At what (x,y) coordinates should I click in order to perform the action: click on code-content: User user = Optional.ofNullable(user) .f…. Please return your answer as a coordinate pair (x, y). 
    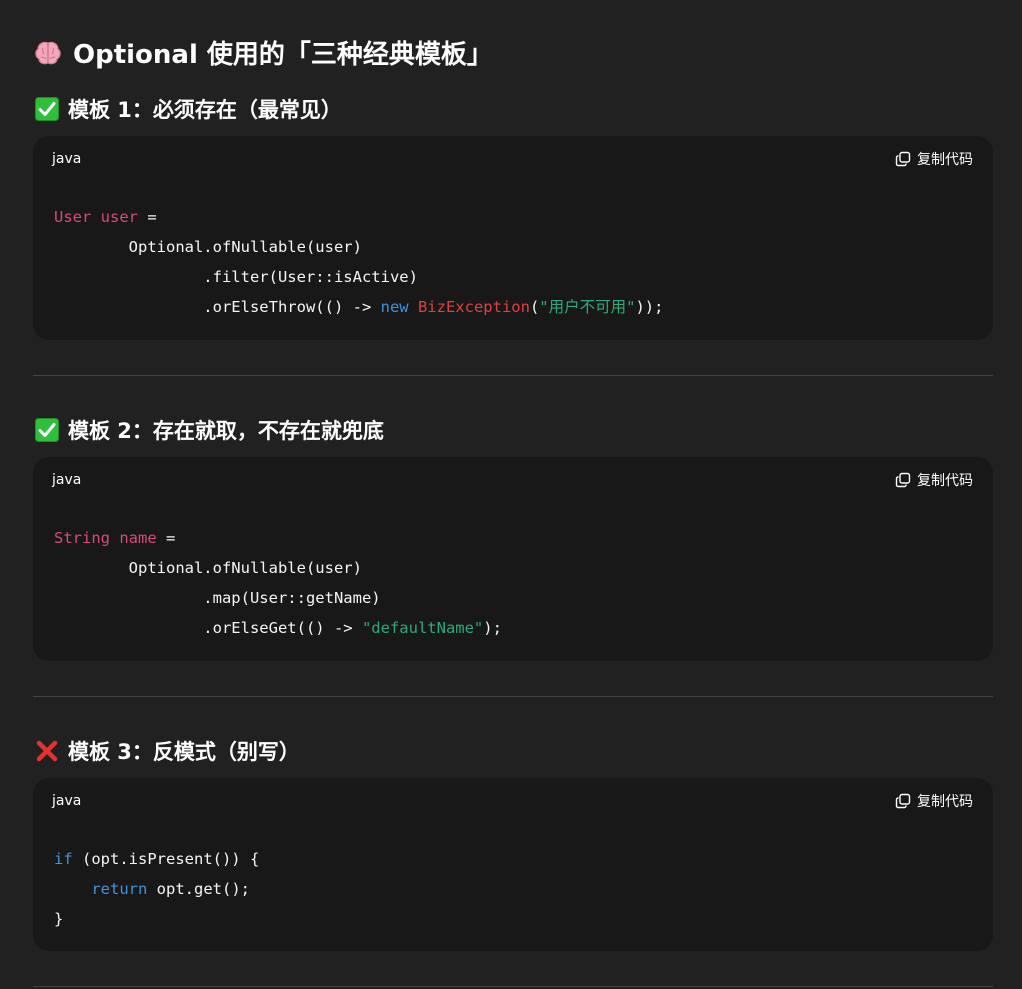
    Looking at the image, I should click on (358, 262).